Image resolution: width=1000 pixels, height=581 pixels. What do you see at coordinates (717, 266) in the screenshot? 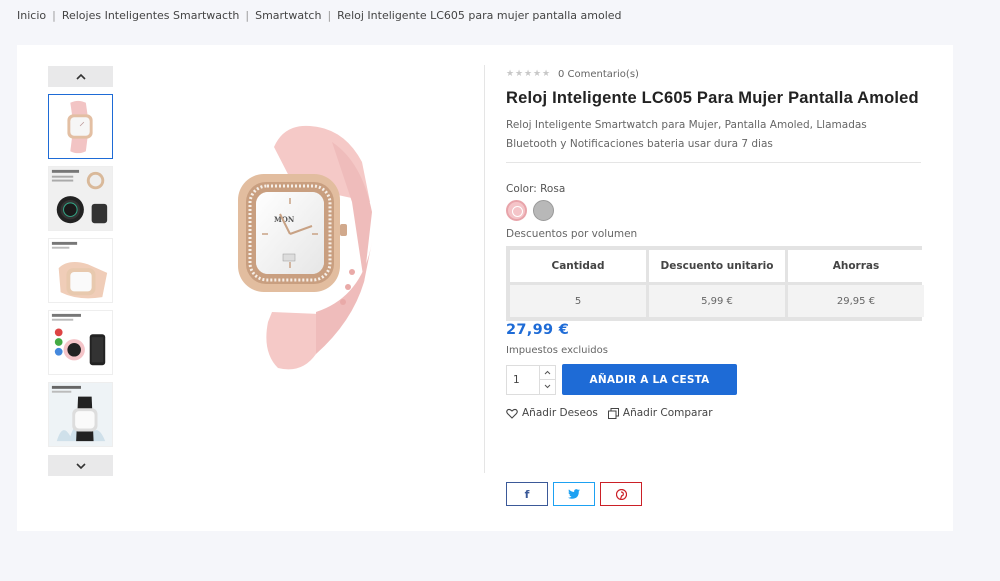
I see `table-header-descuento: Descuento unitario` at bounding box center [717, 266].